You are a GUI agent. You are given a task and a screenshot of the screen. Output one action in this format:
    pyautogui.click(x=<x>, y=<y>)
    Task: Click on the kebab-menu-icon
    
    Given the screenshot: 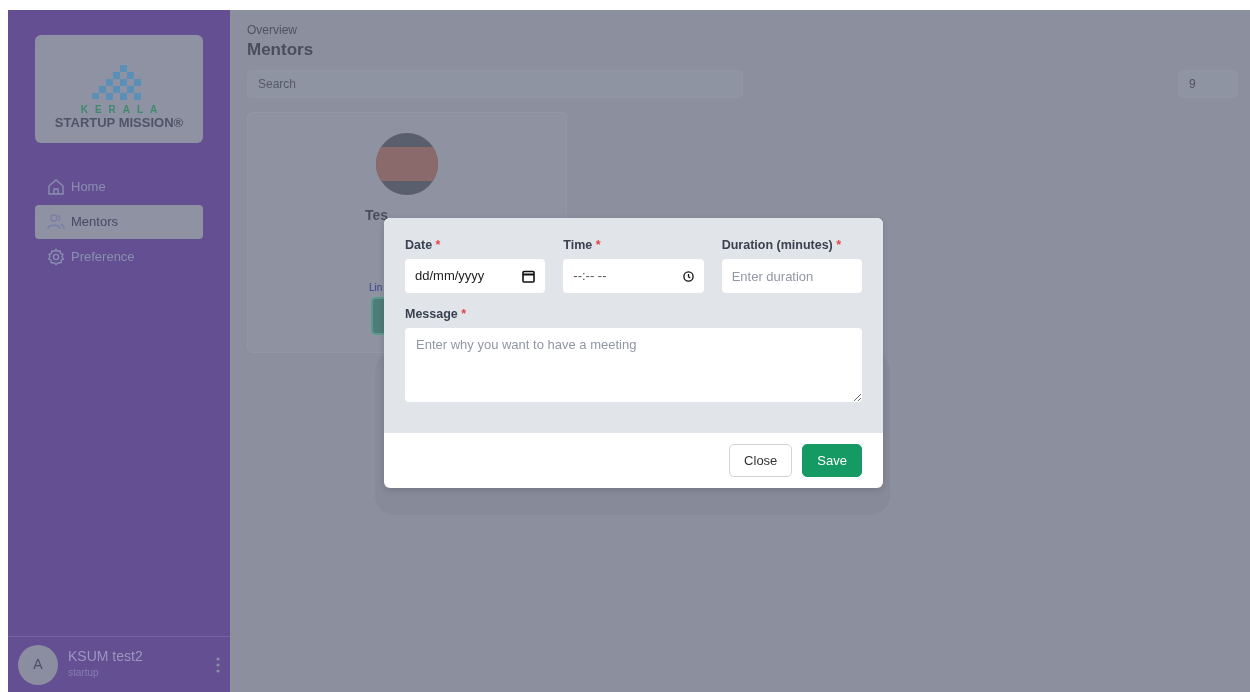 What is the action you would take?
    pyautogui.click(x=218, y=664)
    